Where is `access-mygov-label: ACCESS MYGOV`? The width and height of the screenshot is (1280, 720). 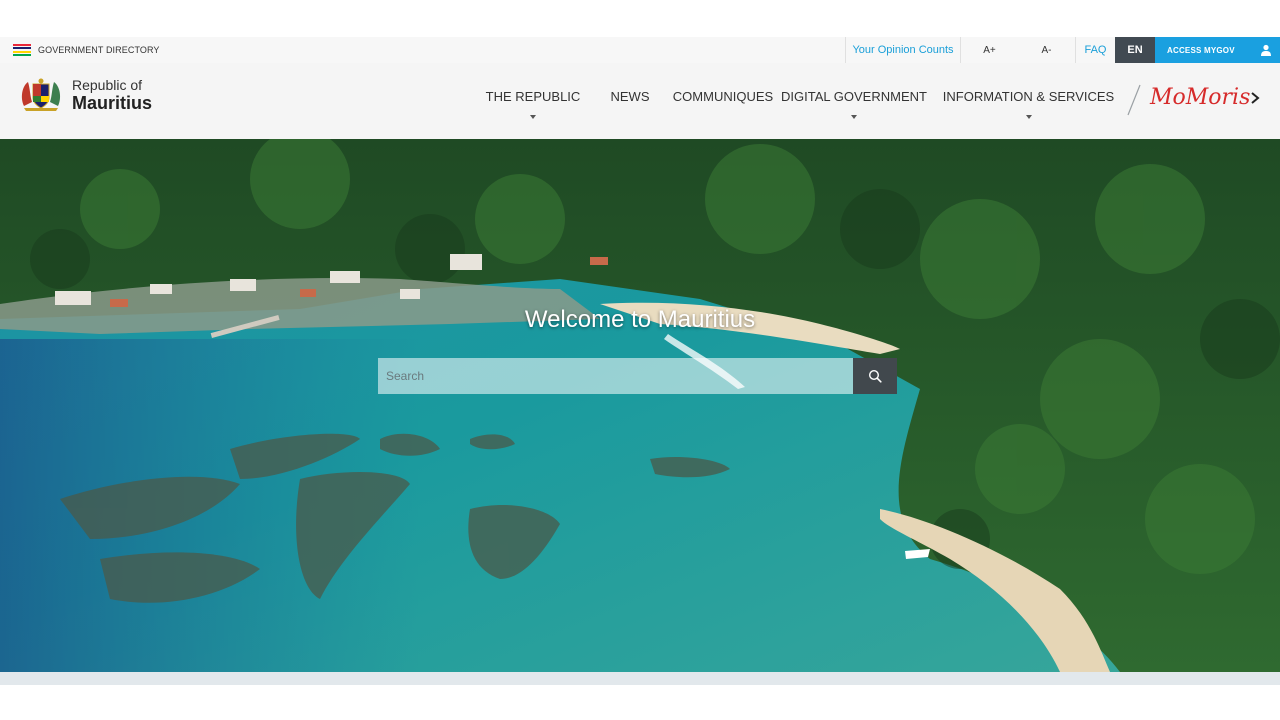 access-mygov-label: ACCESS MYGOV is located at coordinates (1201, 50).